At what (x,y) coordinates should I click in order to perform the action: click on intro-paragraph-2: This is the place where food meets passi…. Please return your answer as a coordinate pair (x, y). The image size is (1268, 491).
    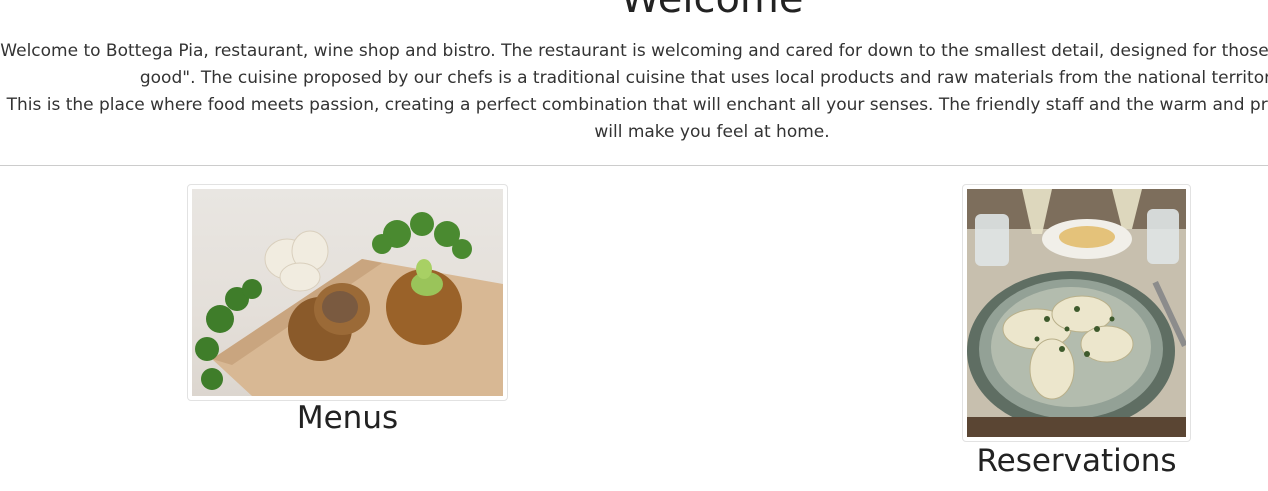
    Looking at the image, I should click on (637, 118).